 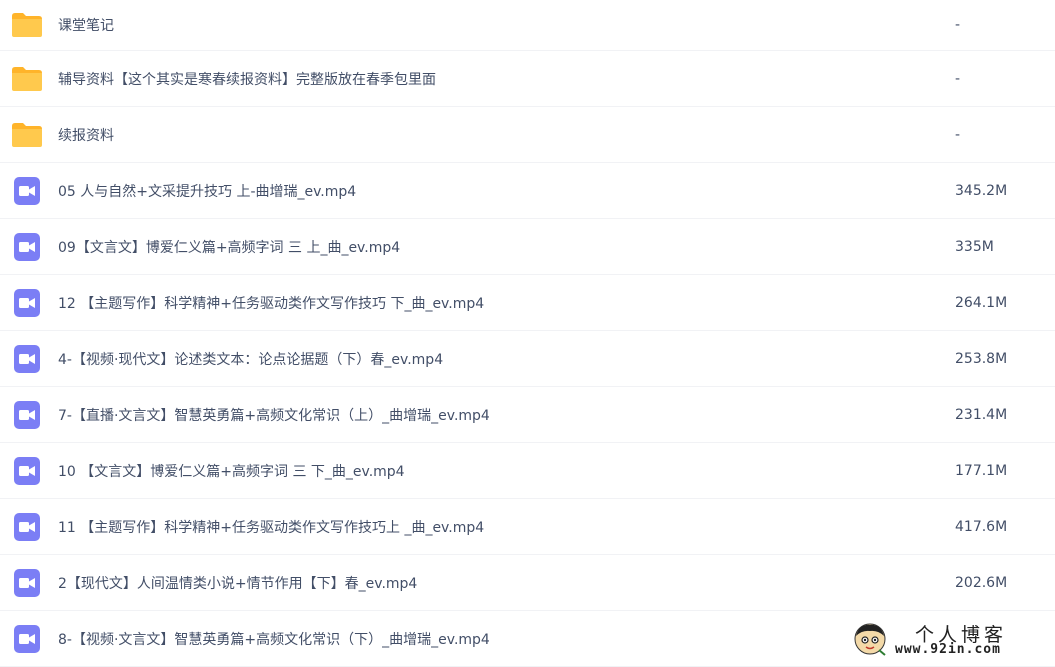 I want to click on file-name: 8-【视频·文言文】智慧英勇篇+高频文化常识（下）_曲增瑞_ev.mp4, so click(x=274, y=639).